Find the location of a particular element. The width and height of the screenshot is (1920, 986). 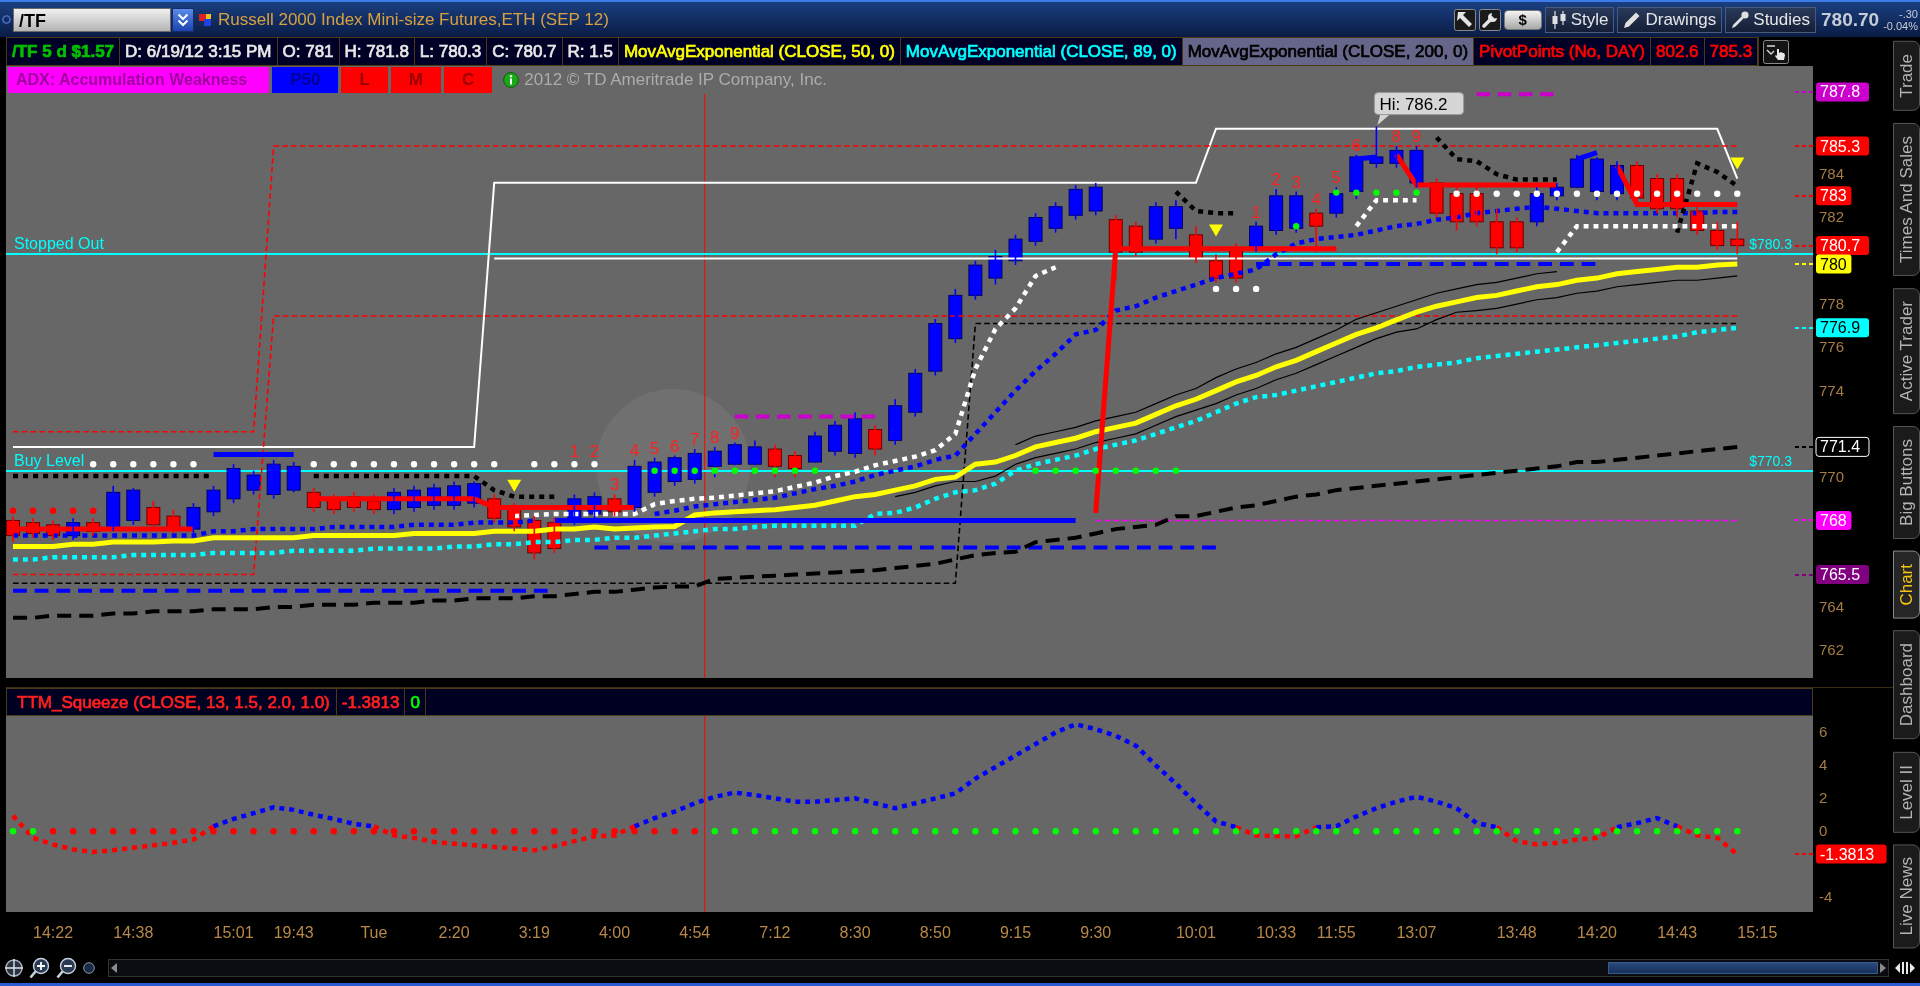

side-tab: Active Trader is located at coordinates (1906, 350).